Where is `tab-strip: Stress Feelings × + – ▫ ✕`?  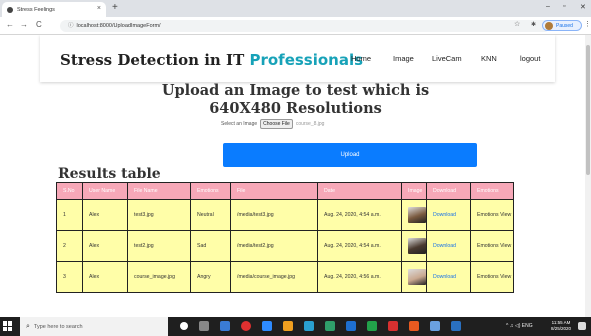
tab-strip: Stress Feelings × + – ▫ ✕ is located at coordinates (295, 8).